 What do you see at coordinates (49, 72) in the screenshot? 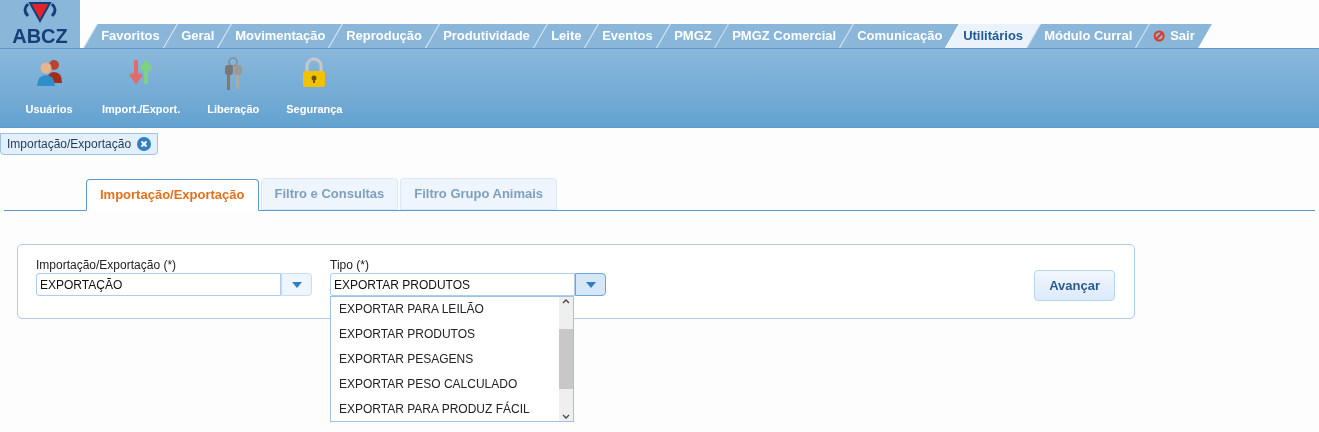
I see `users-icon` at bounding box center [49, 72].